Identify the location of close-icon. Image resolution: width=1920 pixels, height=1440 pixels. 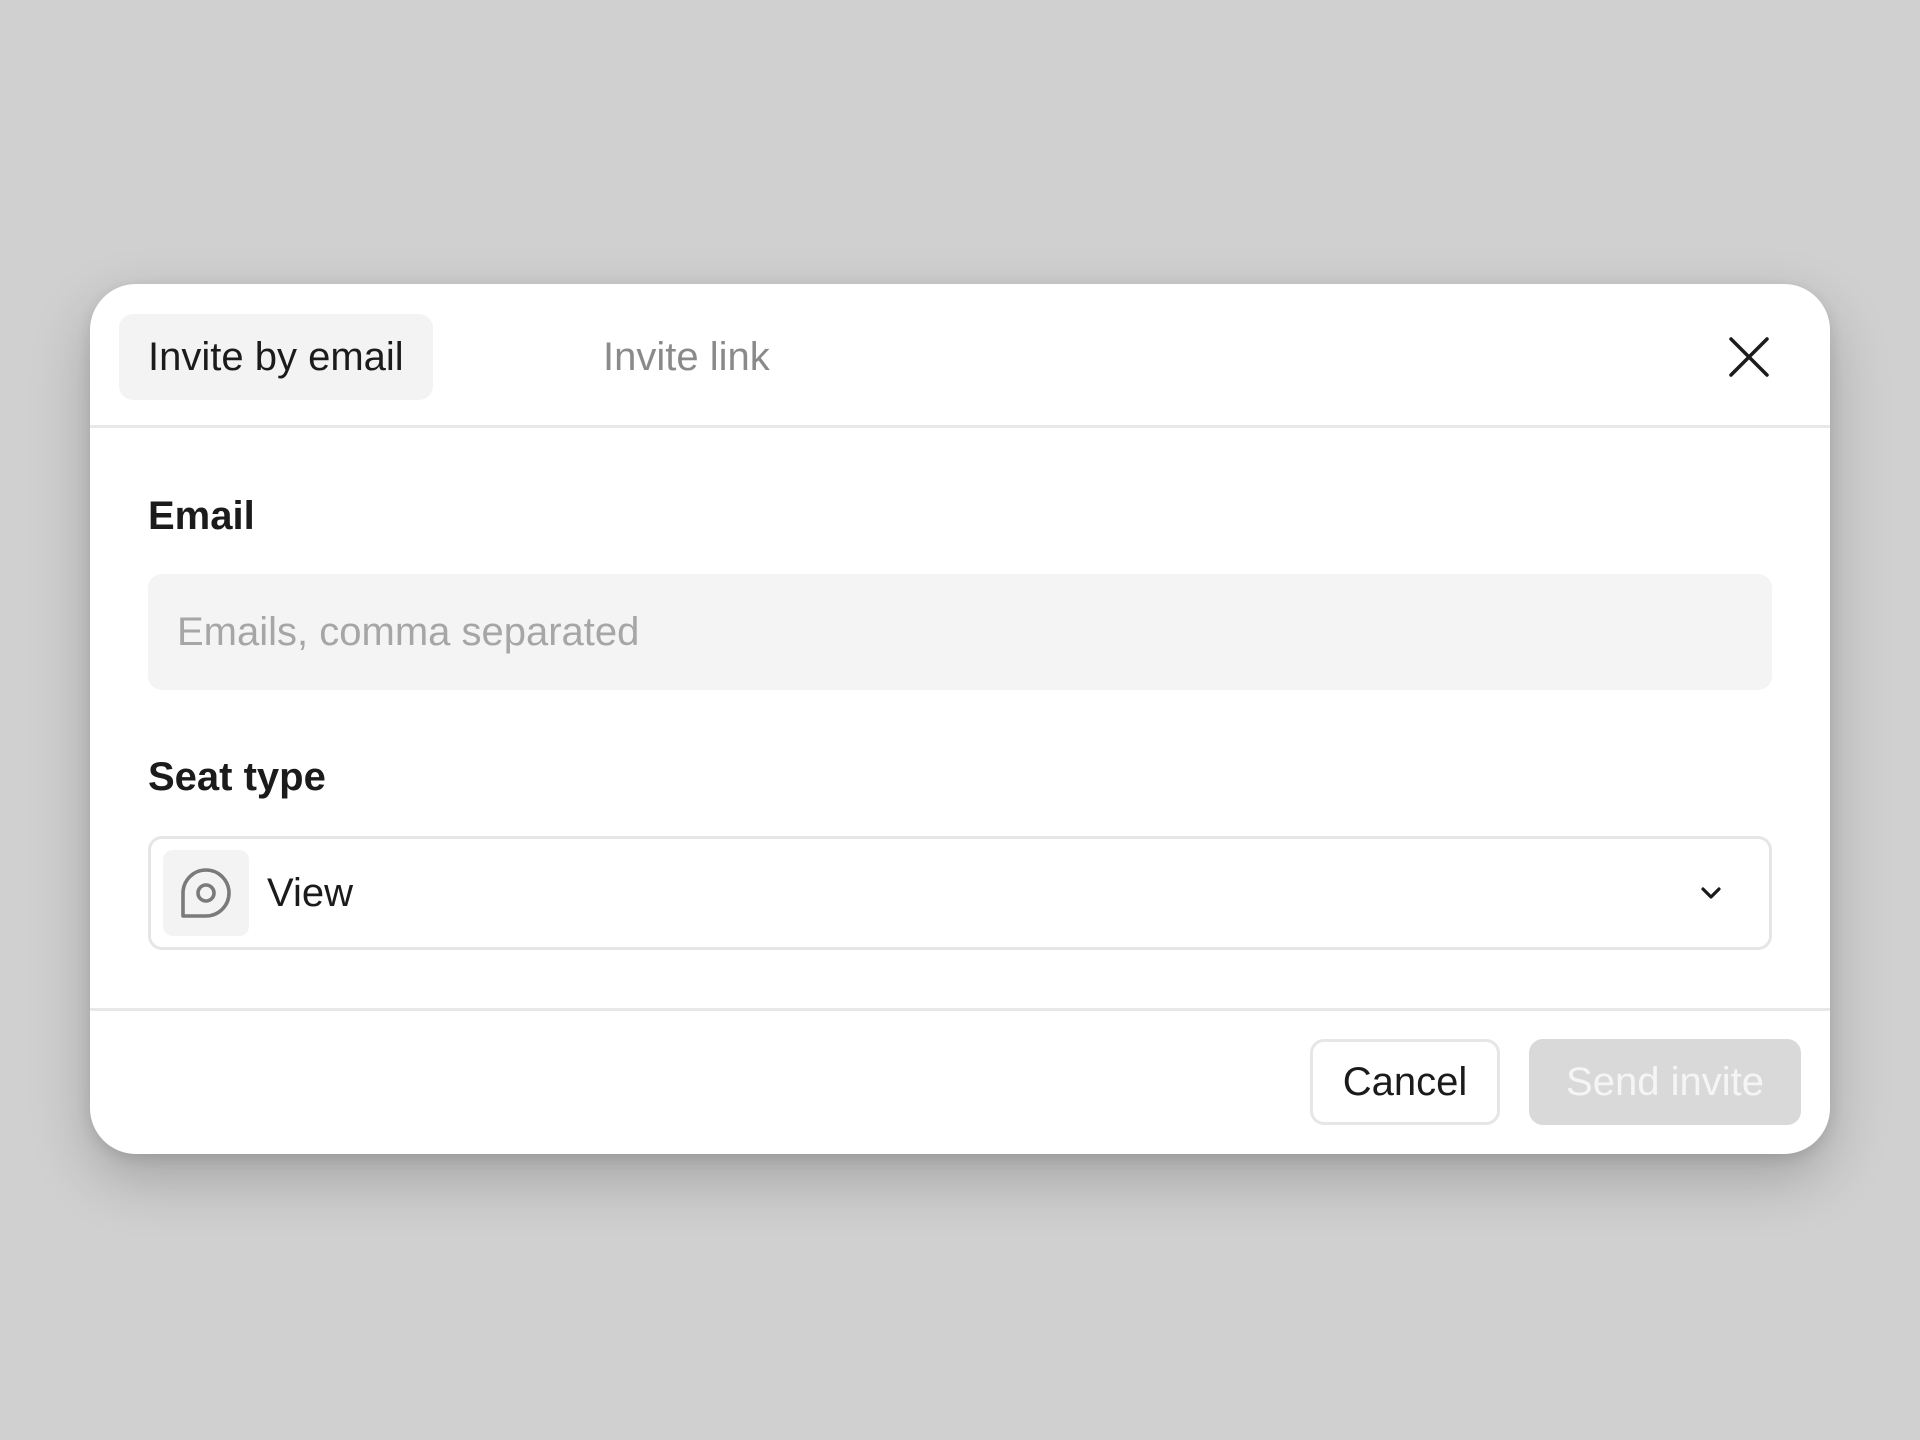
(1749, 357).